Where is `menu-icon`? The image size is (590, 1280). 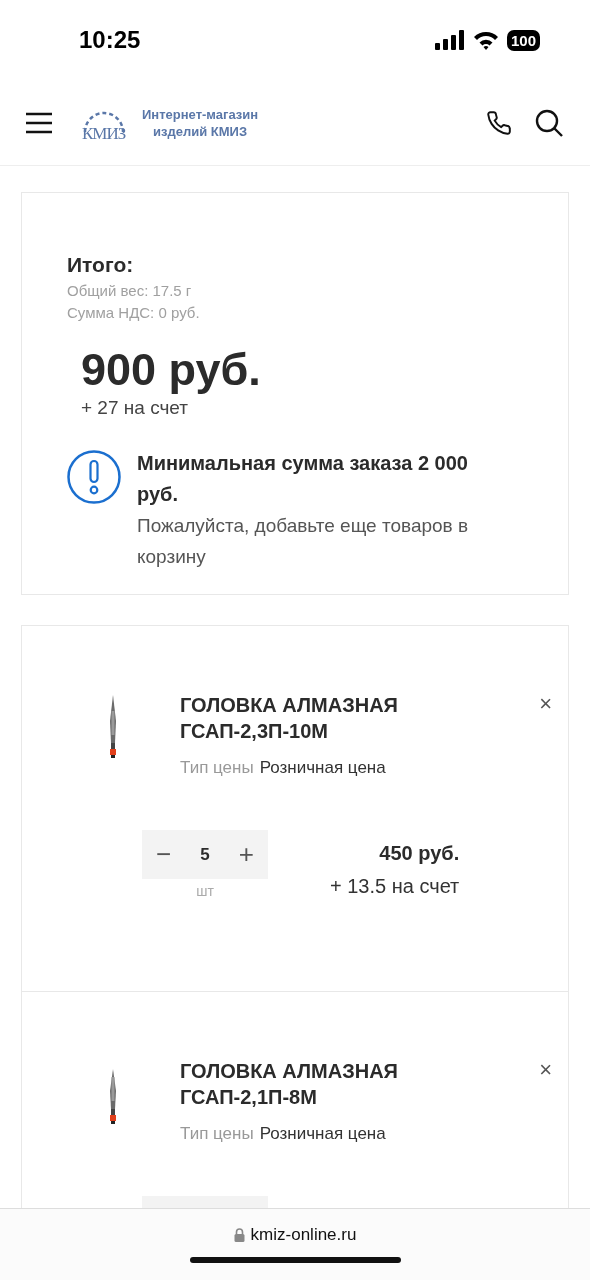 menu-icon is located at coordinates (39, 122).